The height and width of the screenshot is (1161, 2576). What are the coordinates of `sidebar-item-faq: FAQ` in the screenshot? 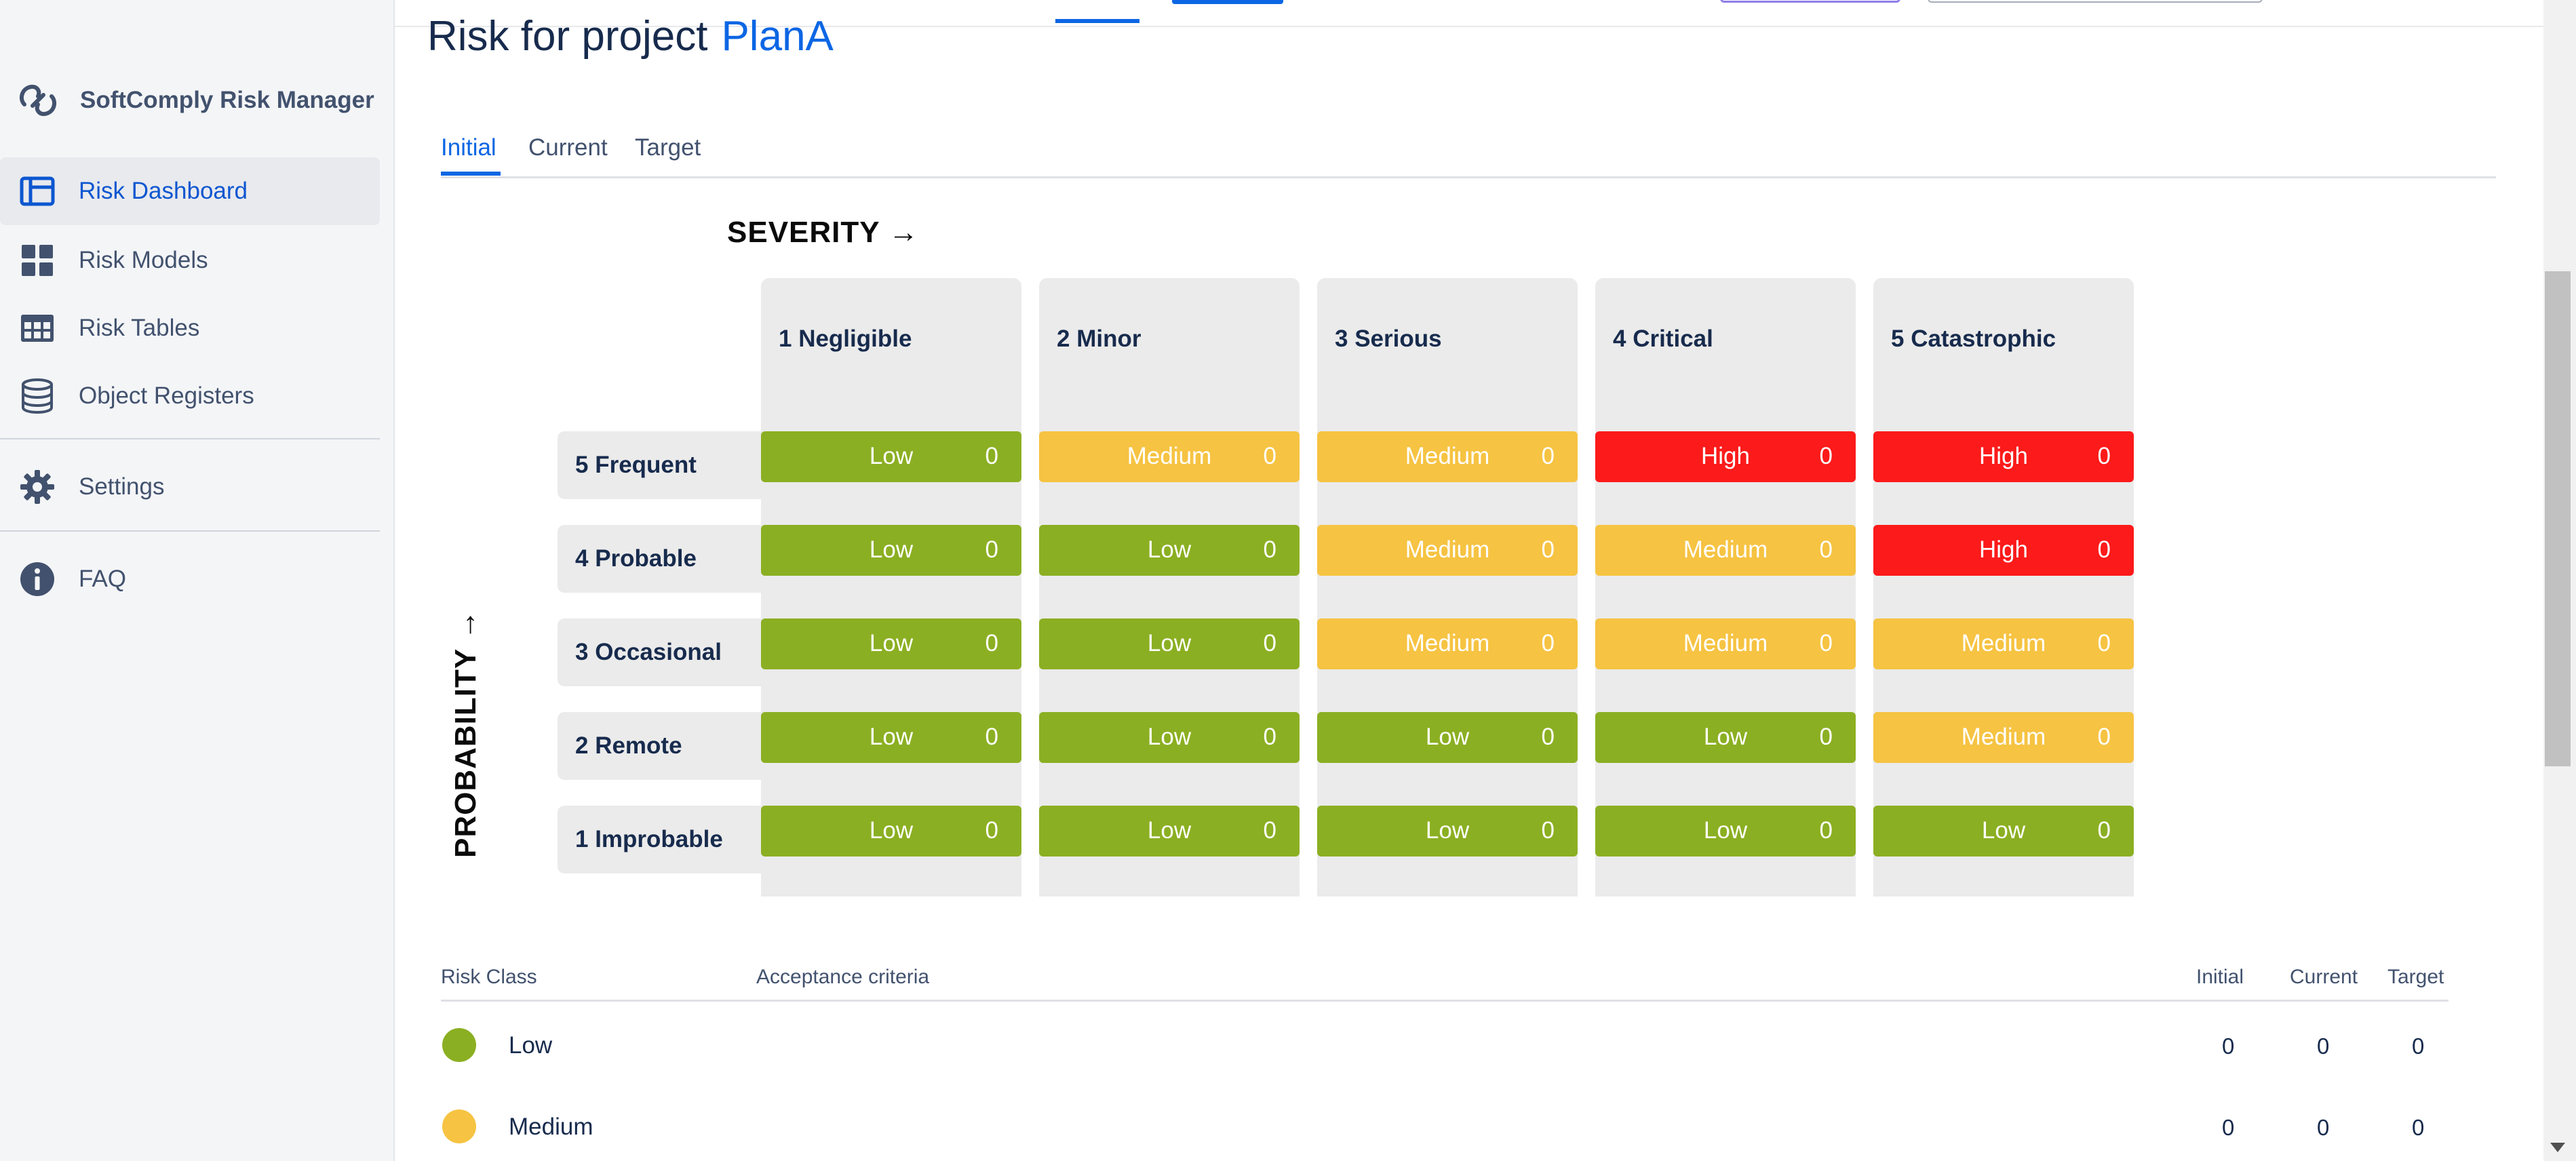 It's located at (190, 579).